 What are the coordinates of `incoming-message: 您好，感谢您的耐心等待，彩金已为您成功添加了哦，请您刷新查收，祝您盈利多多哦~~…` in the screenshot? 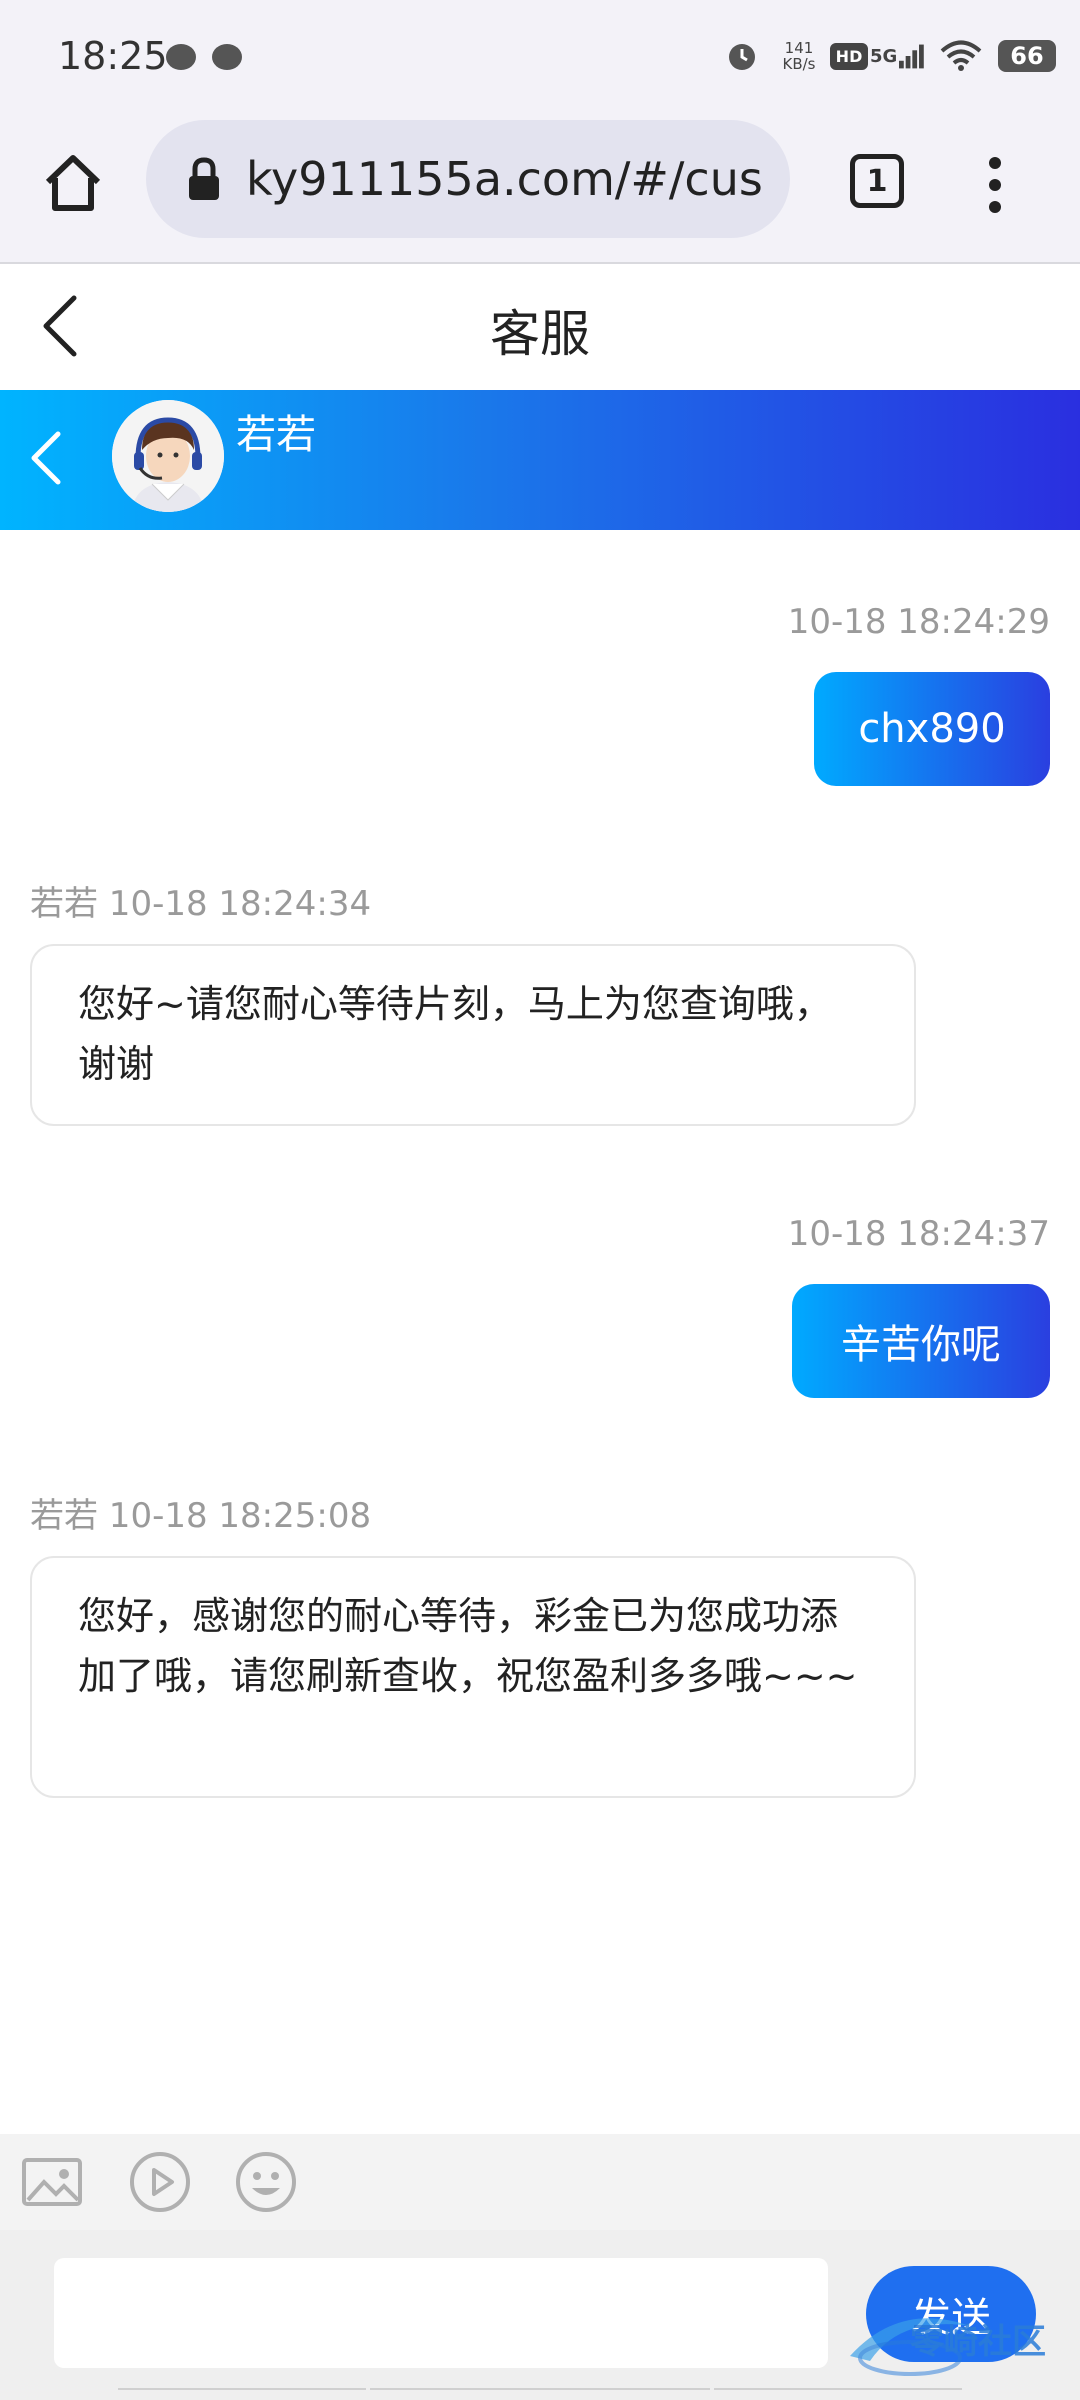 It's located at (473, 1677).